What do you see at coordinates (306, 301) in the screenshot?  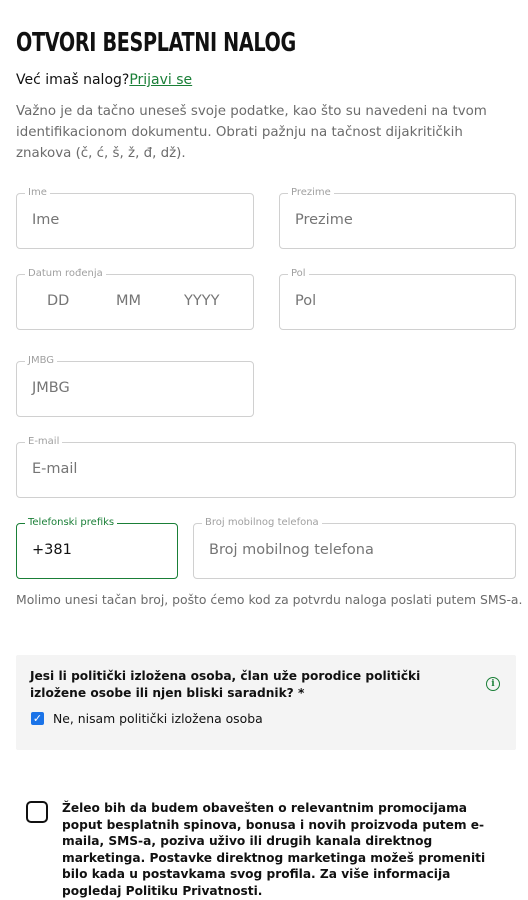 I see `gender-placeholder: Pol` at bounding box center [306, 301].